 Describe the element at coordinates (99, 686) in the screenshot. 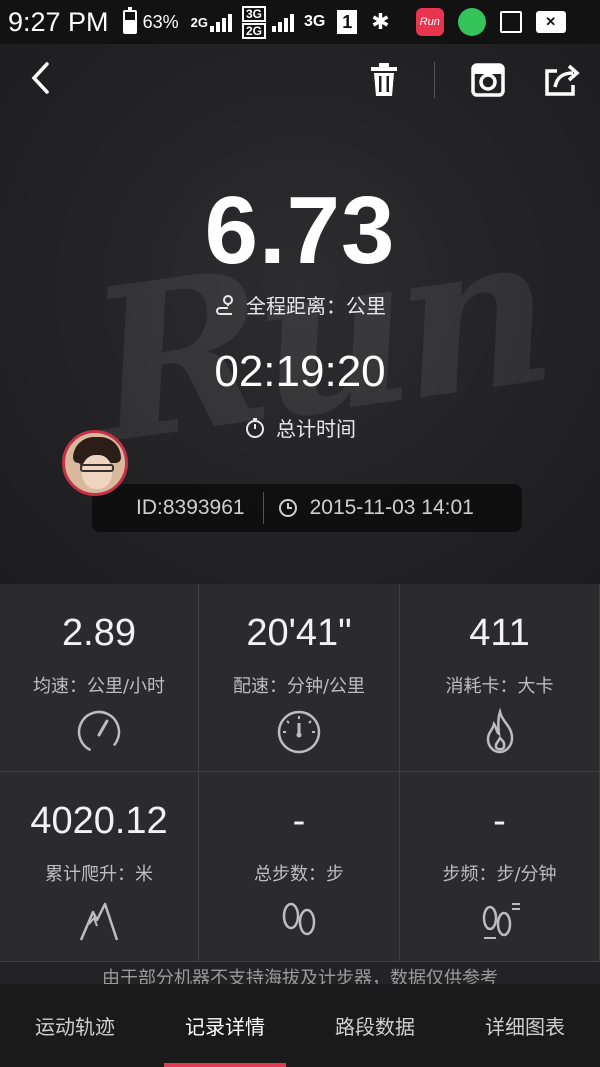

I see `stat-label: 均速：公里/小时` at that location.